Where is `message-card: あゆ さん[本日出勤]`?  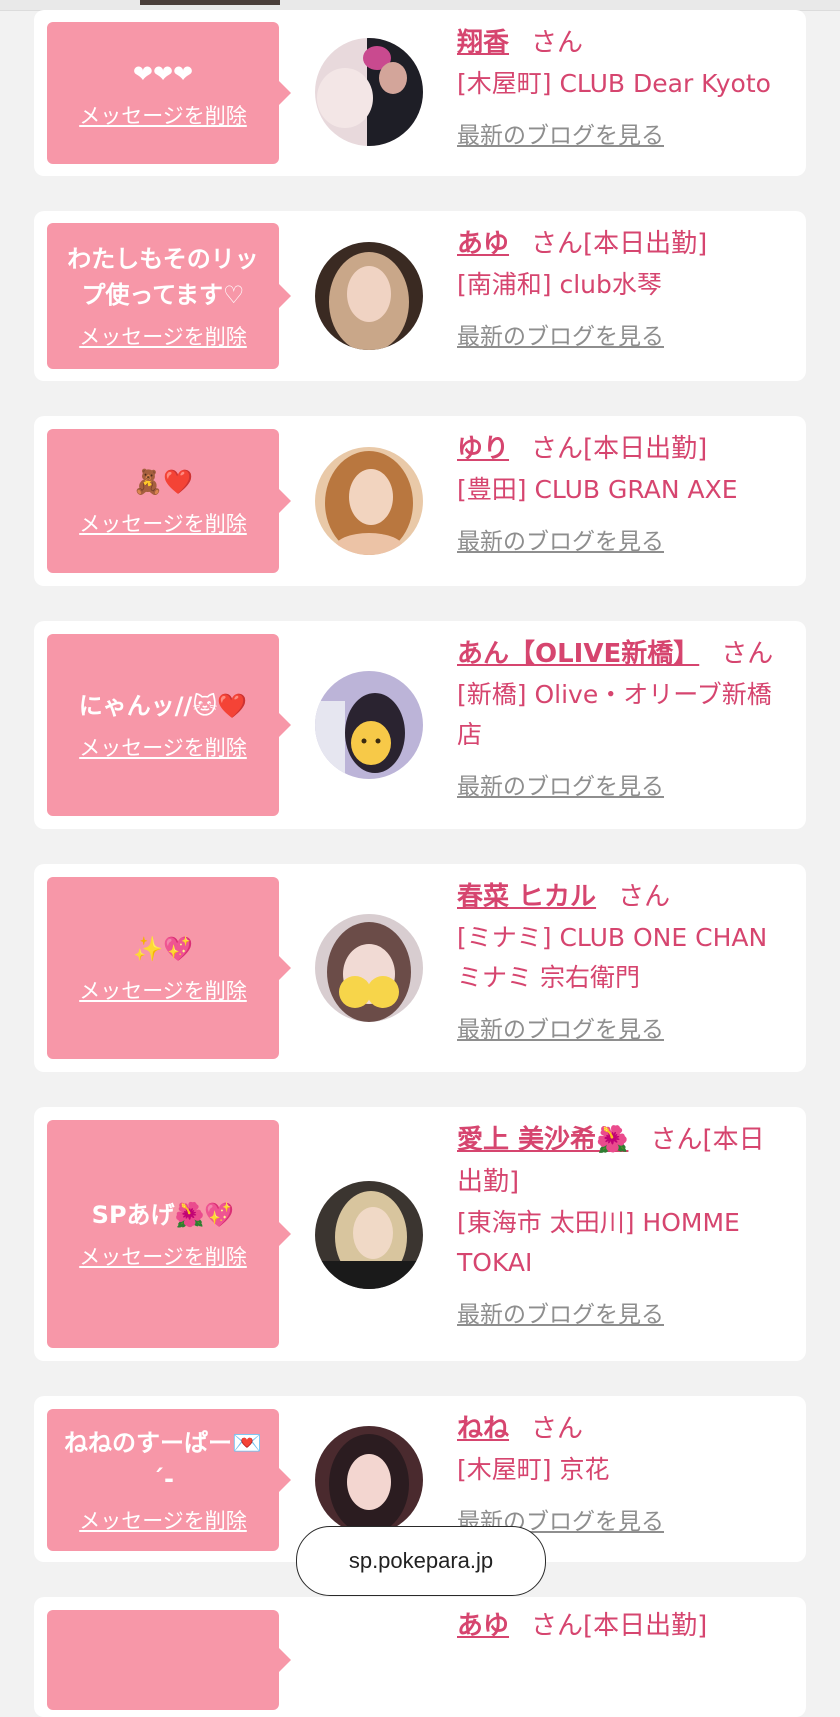 message-card: あゆ さん[本日出勤] is located at coordinates (420, 1657).